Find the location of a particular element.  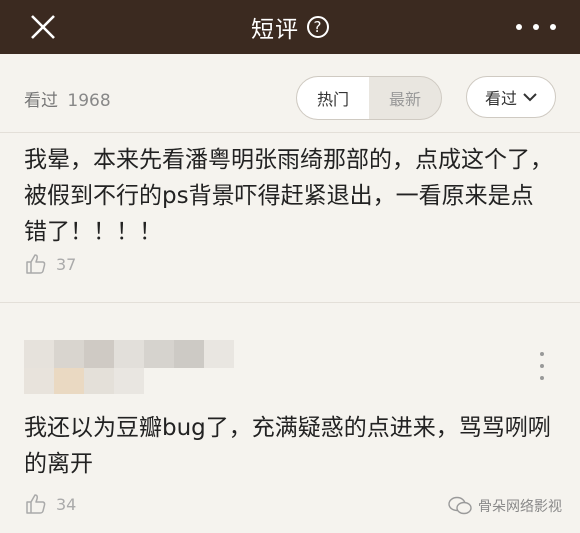

top-bar: 短评 ? is located at coordinates (290, 27).